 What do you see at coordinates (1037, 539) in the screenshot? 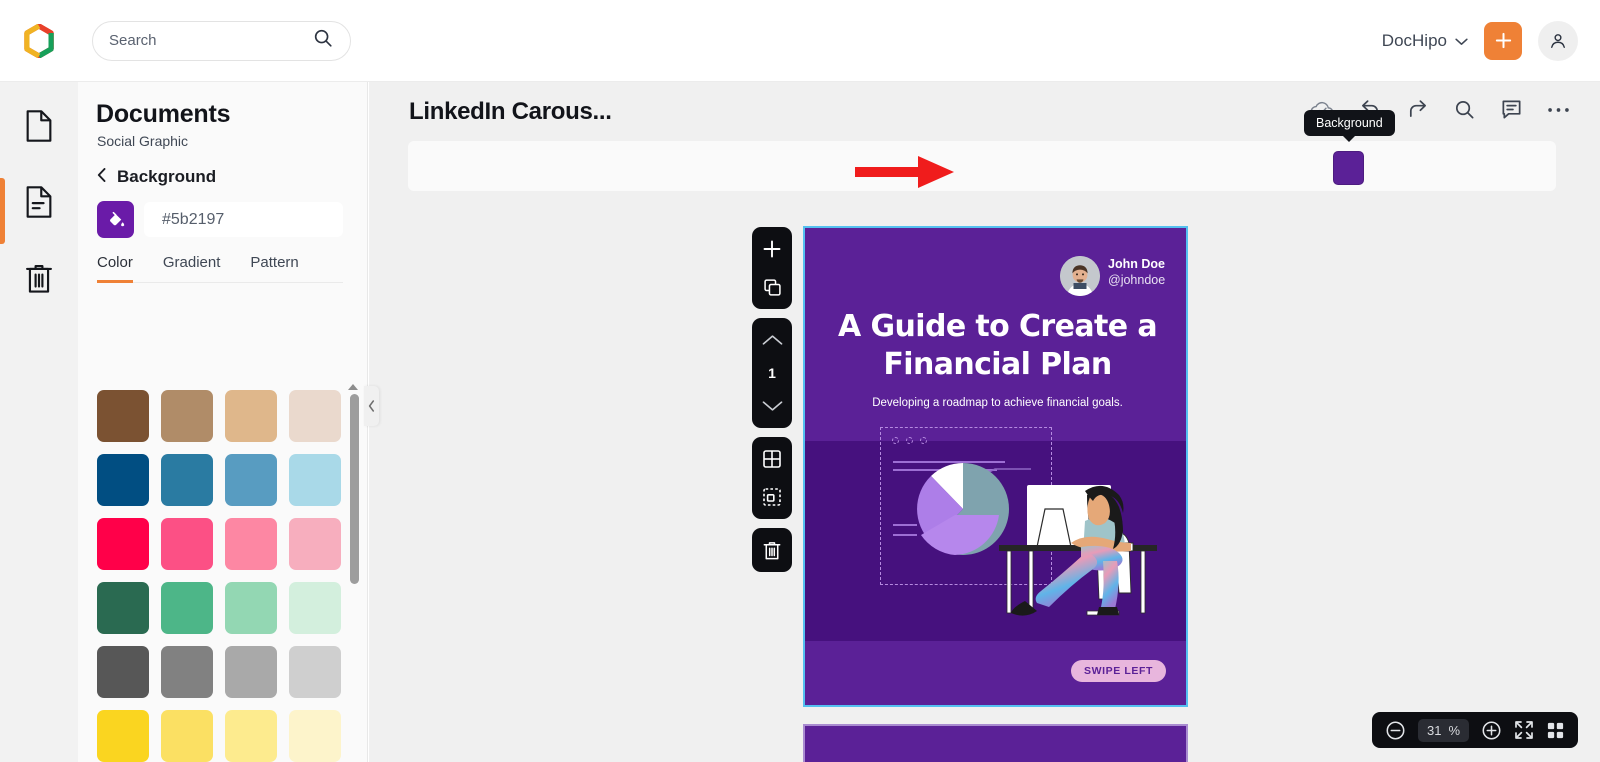
I see `desk-illustration` at bounding box center [1037, 539].